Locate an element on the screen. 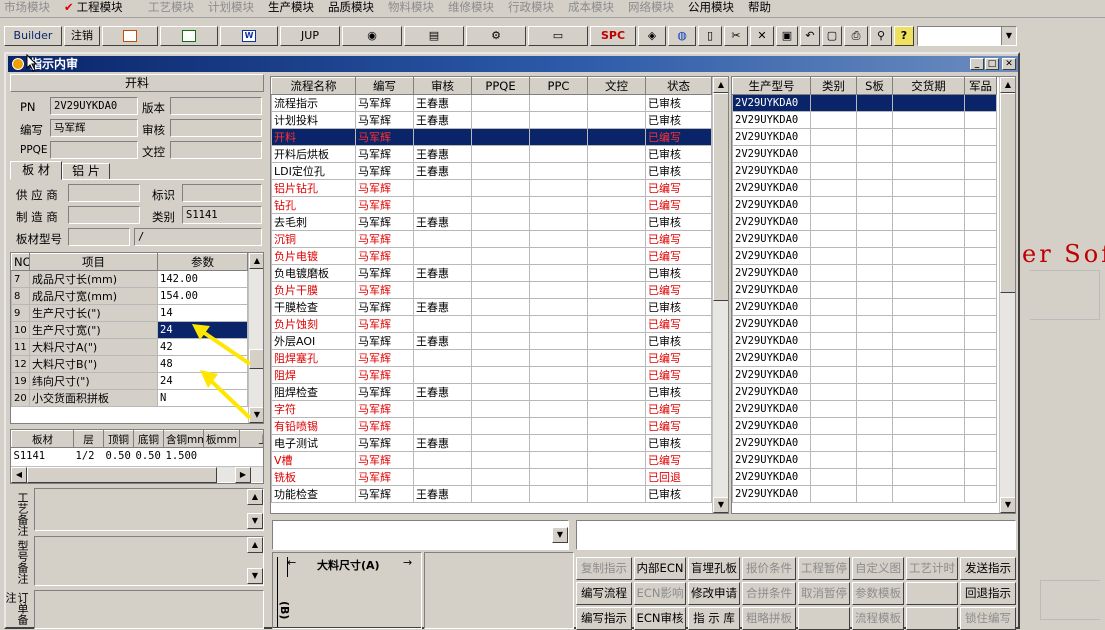 This screenshot has height=630, width=1105. action-button-0-4: 工程暂停 is located at coordinates (824, 568).